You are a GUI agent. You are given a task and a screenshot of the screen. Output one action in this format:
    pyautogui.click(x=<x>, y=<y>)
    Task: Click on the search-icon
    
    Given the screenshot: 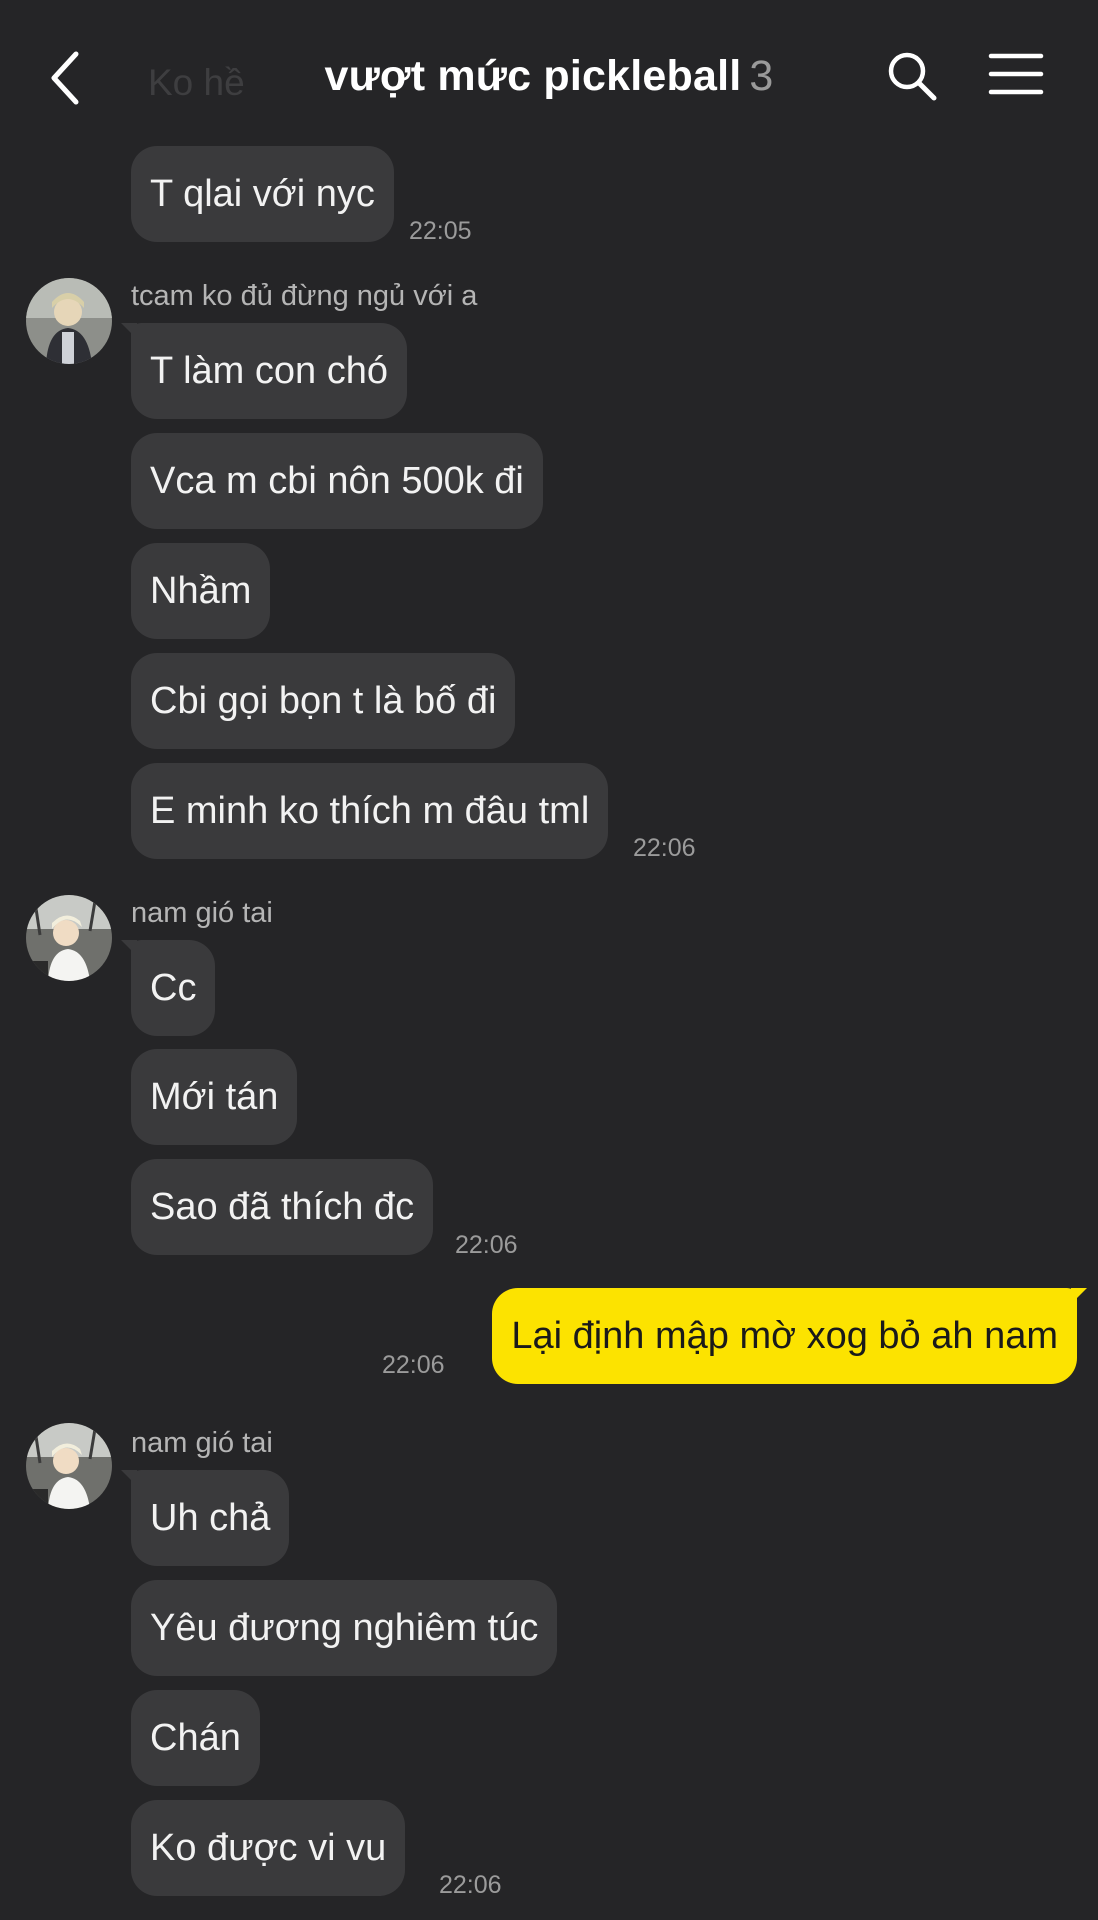 What is the action you would take?
    pyautogui.click(x=912, y=76)
    